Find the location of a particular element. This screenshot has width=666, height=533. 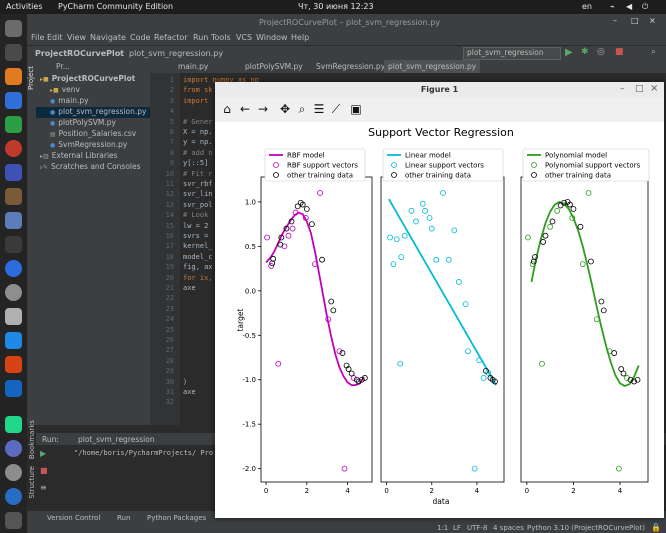

code-line: svrs = is located at coordinates (195, 236).